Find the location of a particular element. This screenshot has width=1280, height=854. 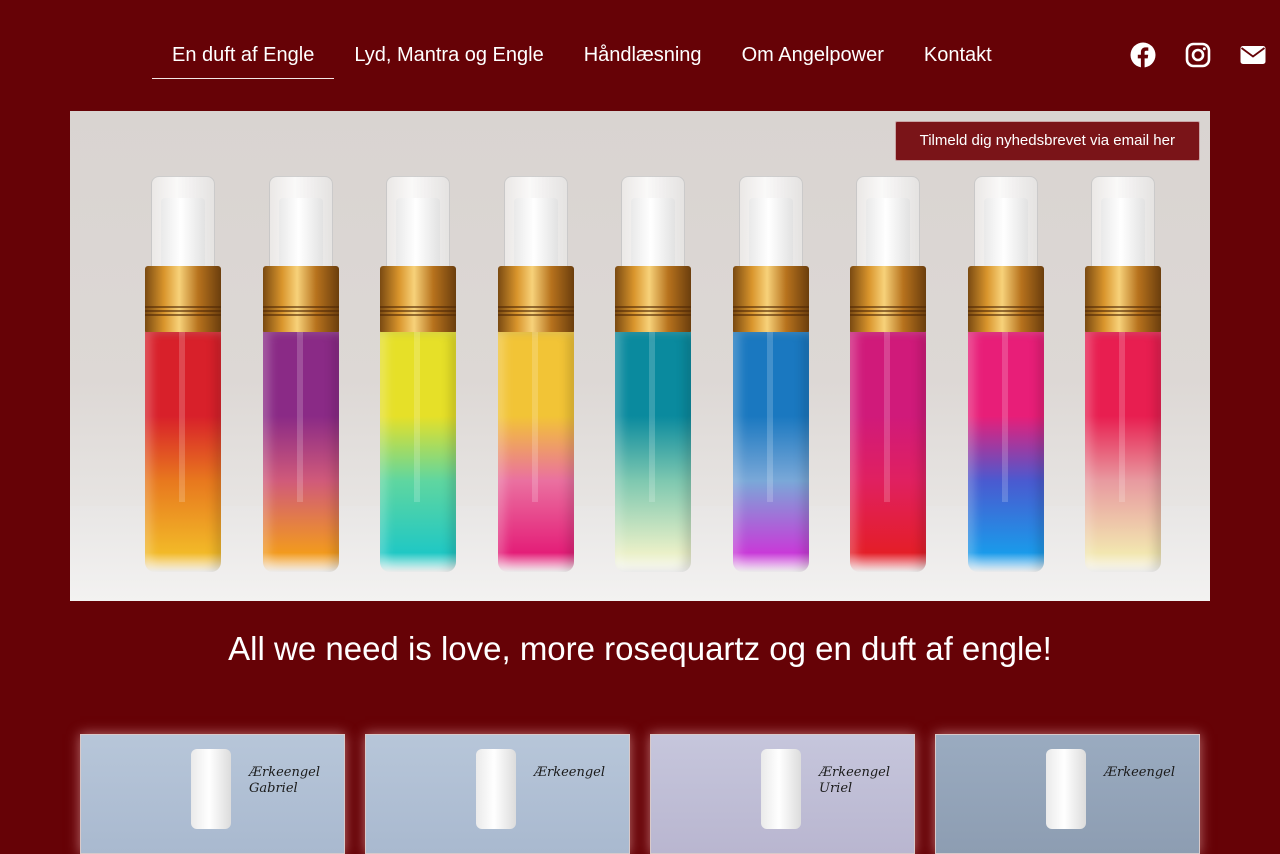

social-links is located at coordinates (1198, 55).